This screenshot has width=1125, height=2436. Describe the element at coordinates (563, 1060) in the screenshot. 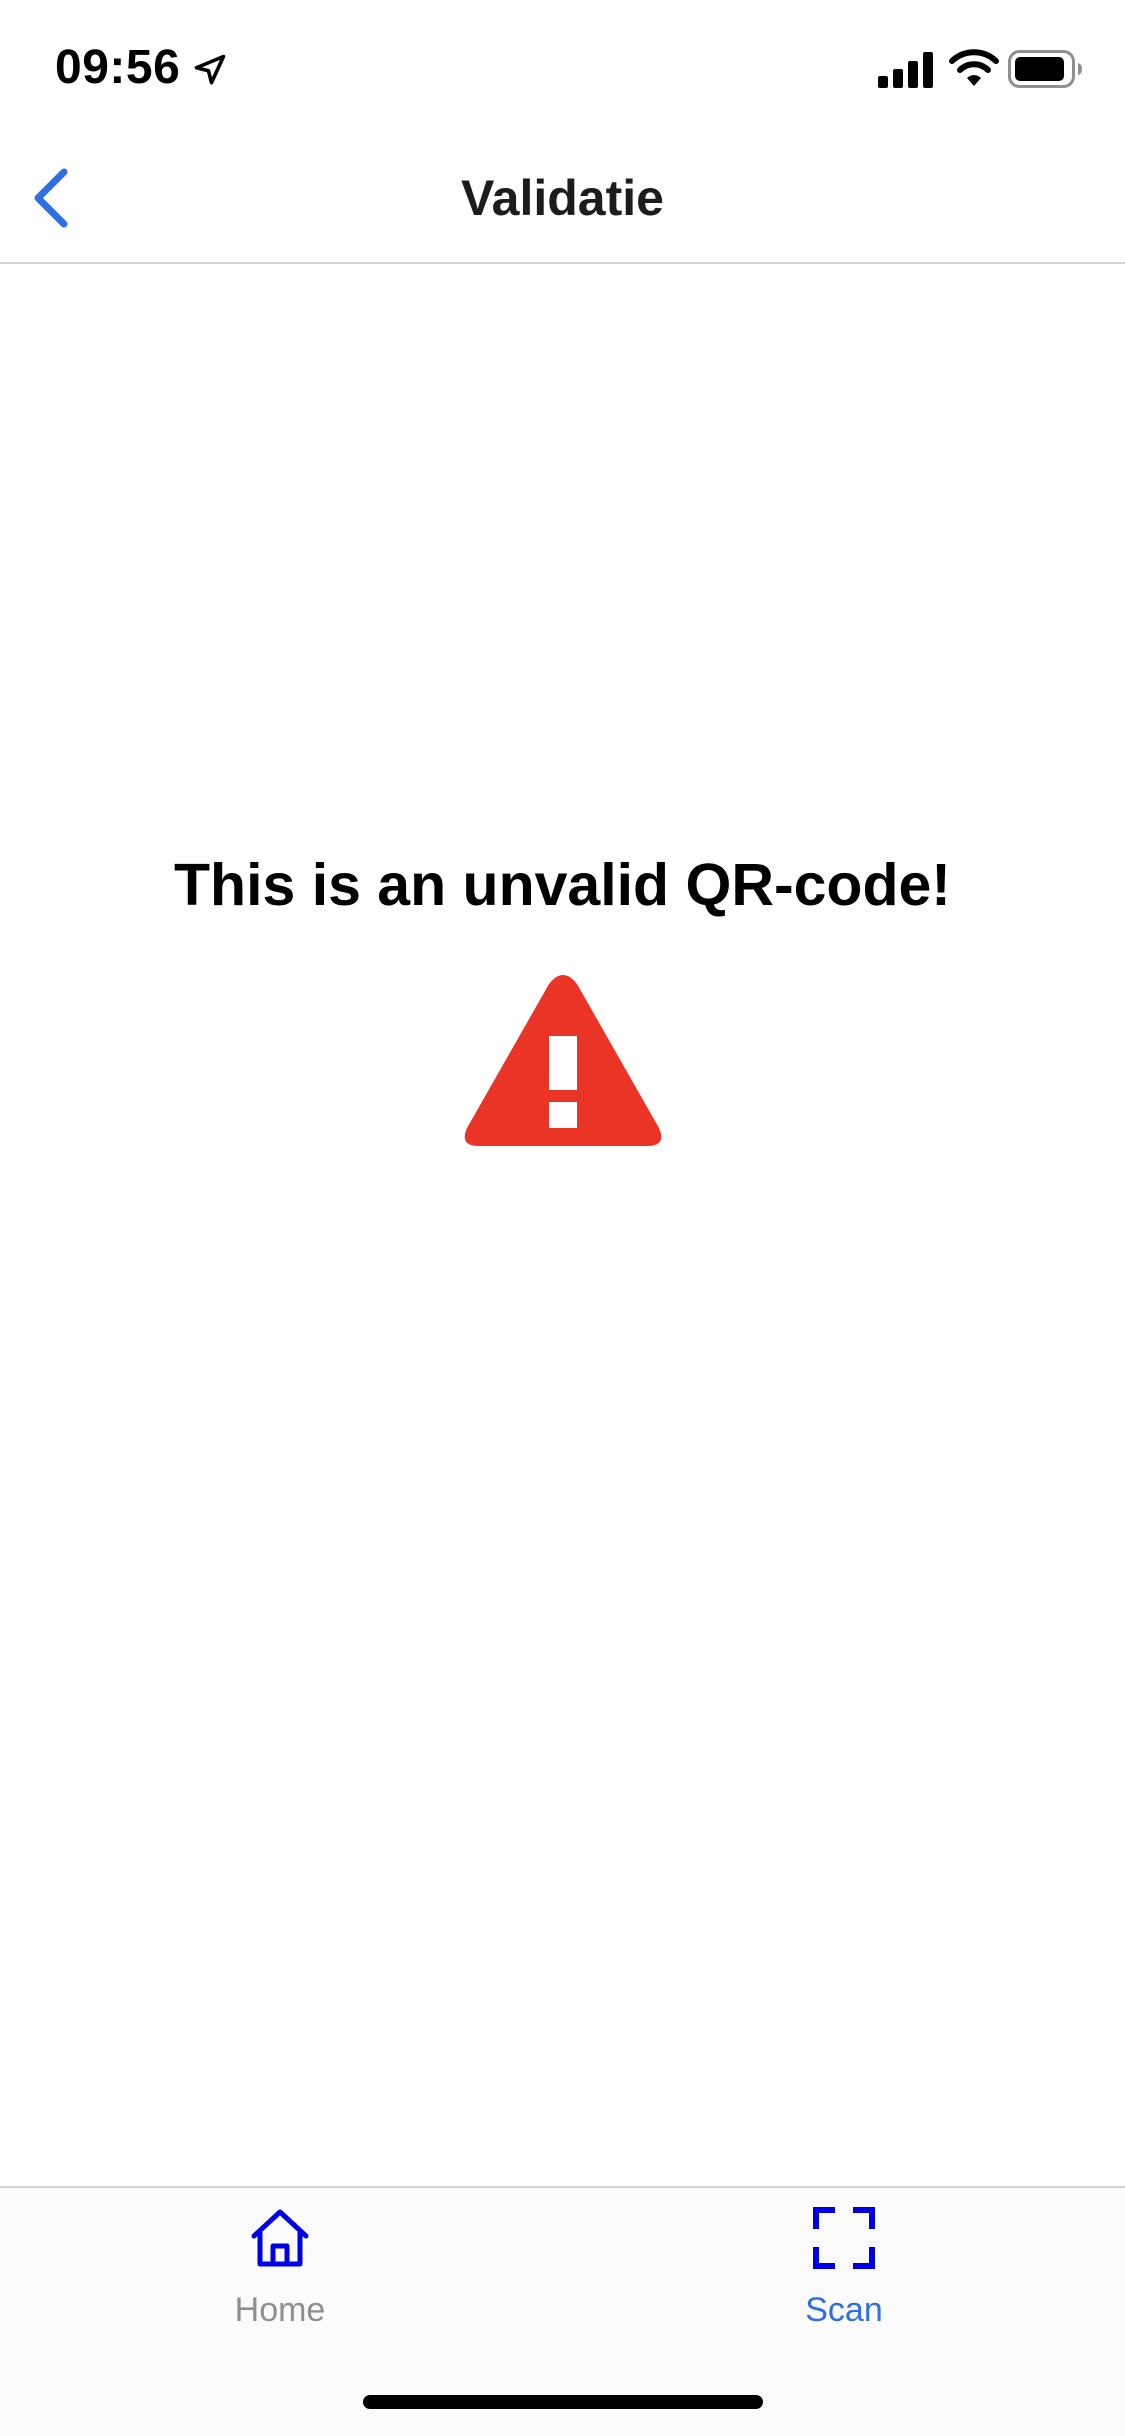

I see `warning-triangle-icon` at that location.